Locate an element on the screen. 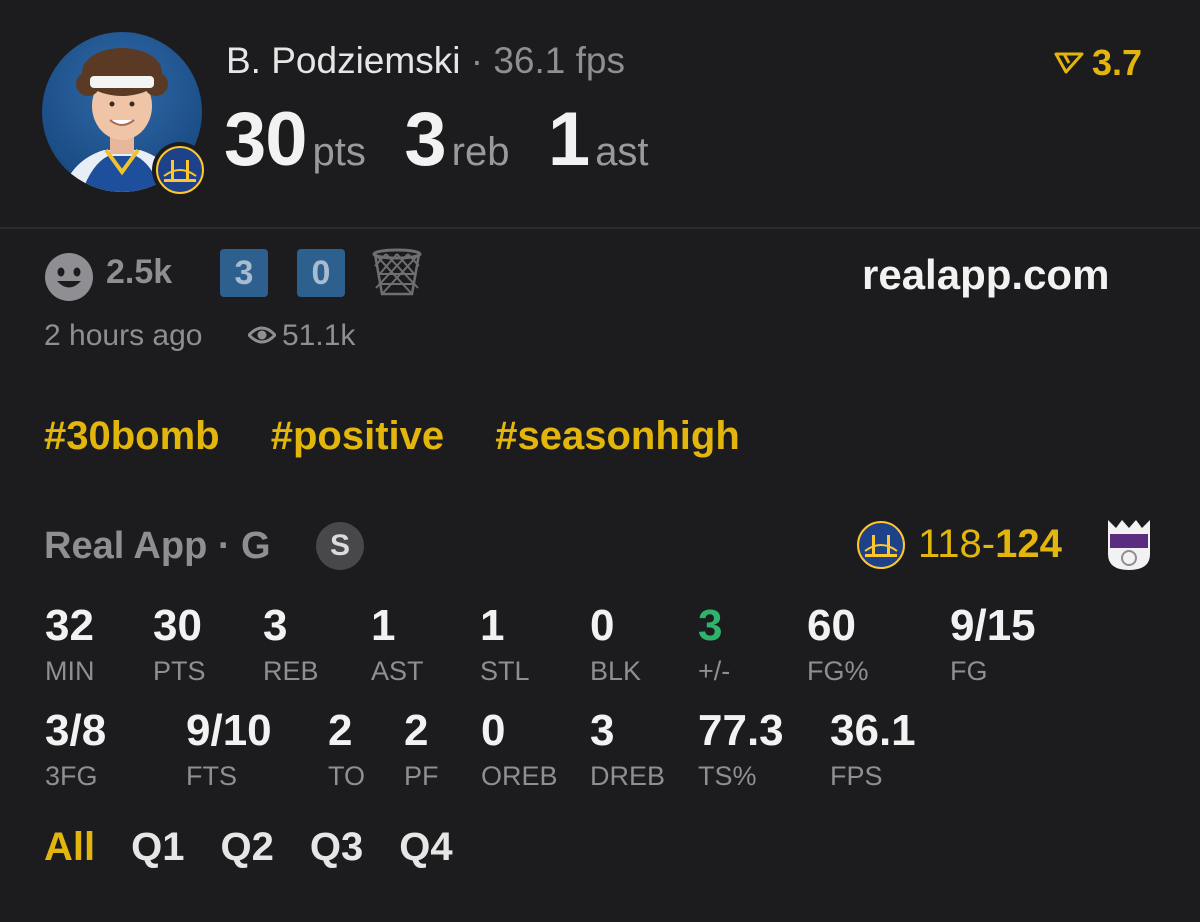  stat-fts: 9/10 FTS is located at coordinates (229, 749).